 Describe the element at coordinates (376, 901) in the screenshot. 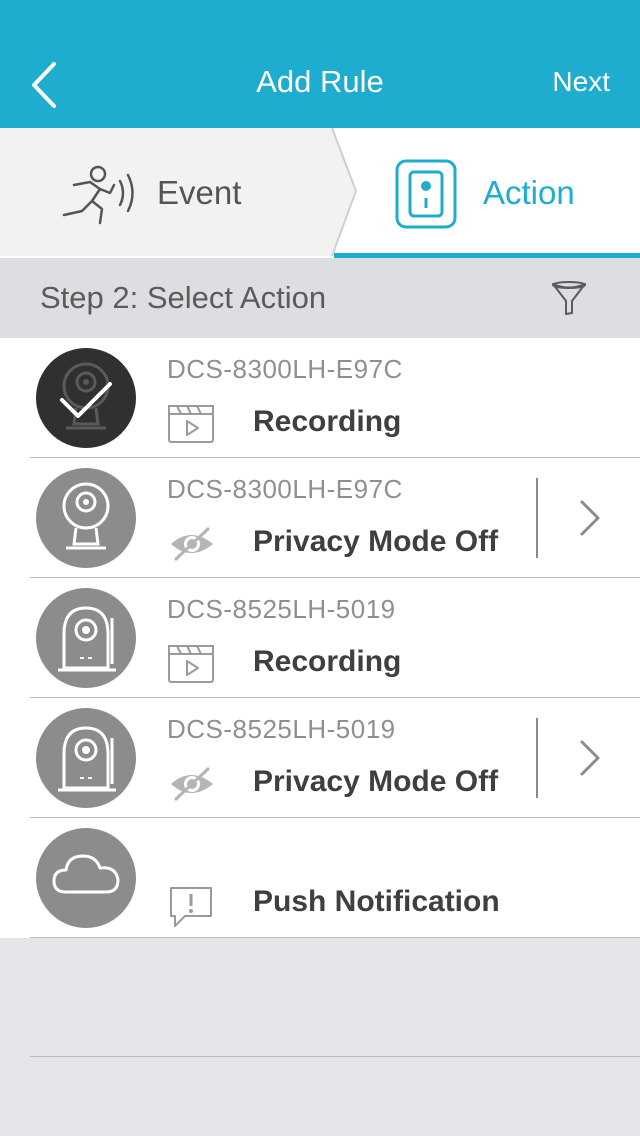

I see `action-label: Push Notification` at that location.